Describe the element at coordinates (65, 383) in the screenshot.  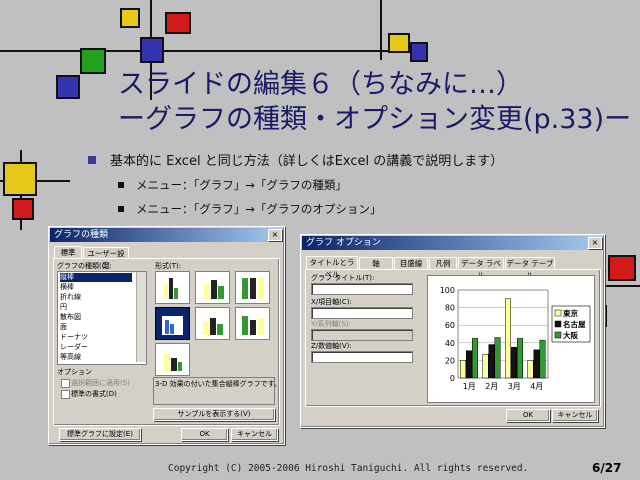
I see `apply-selection-checkbox` at that location.